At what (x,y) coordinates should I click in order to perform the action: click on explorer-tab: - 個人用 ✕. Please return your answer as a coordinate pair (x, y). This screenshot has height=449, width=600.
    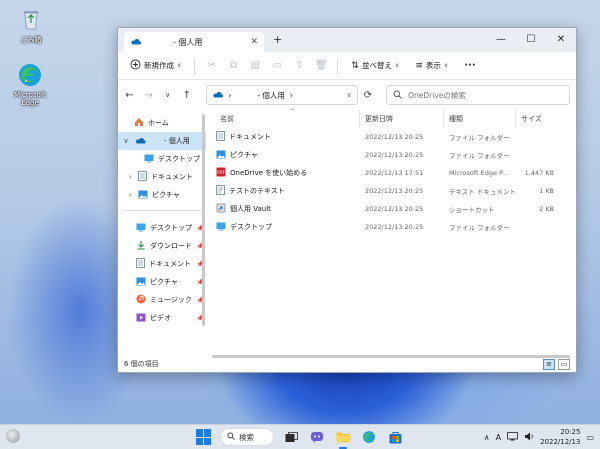
    Looking at the image, I should click on (194, 42).